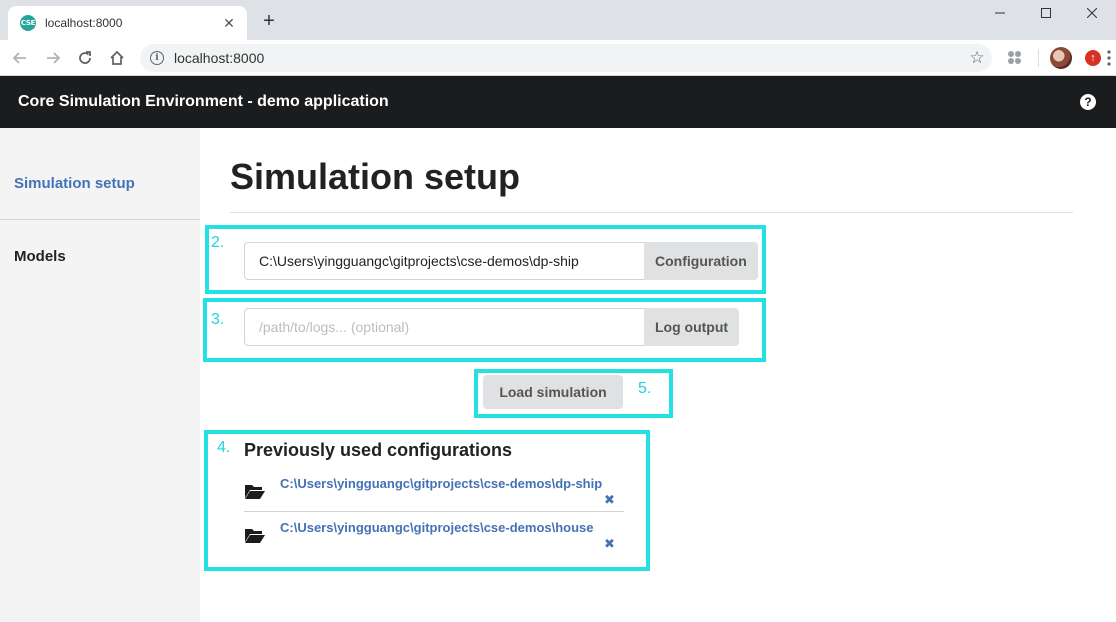  What do you see at coordinates (1088, 102) in the screenshot?
I see `help-icon: ?` at bounding box center [1088, 102].